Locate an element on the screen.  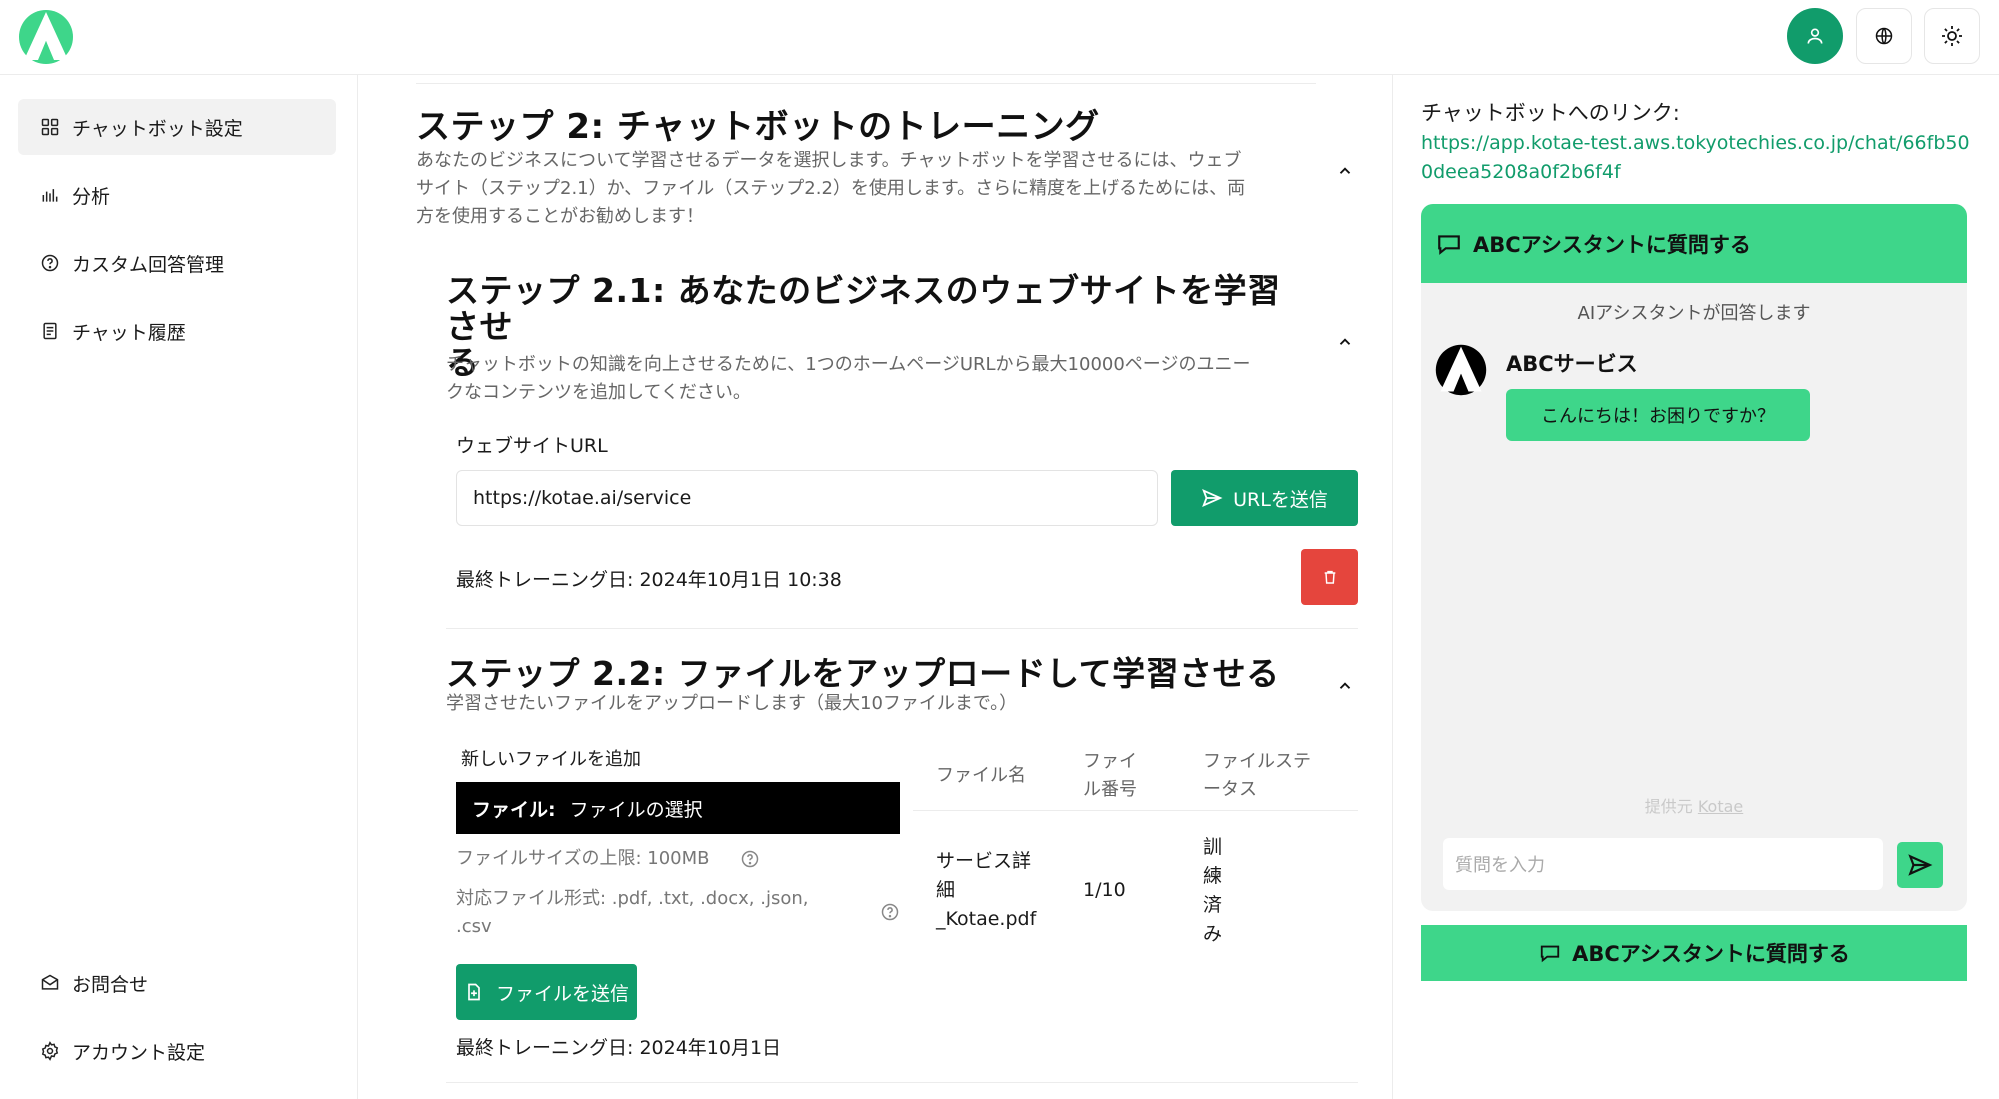
sidebar-item-custom-answers: カスタム回答管理 is located at coordinates (177, 263).